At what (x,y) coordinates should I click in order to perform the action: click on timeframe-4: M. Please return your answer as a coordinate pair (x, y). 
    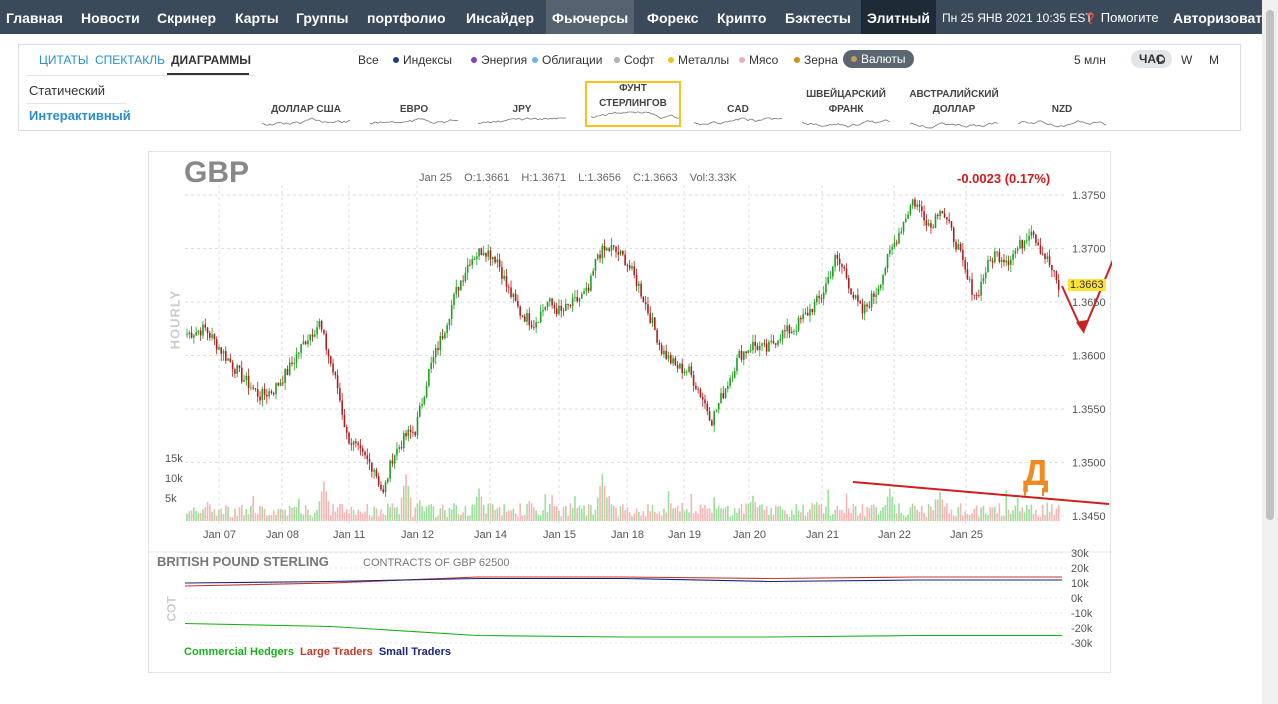
    Looking at the image, I should click on (1214, 60).